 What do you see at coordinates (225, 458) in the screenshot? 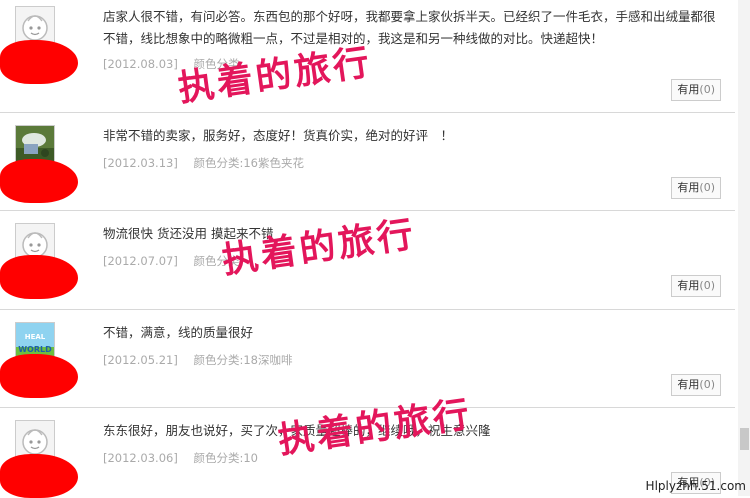
I see `review-attribute: 颜色分类:10` at bounding box center [225, 458].